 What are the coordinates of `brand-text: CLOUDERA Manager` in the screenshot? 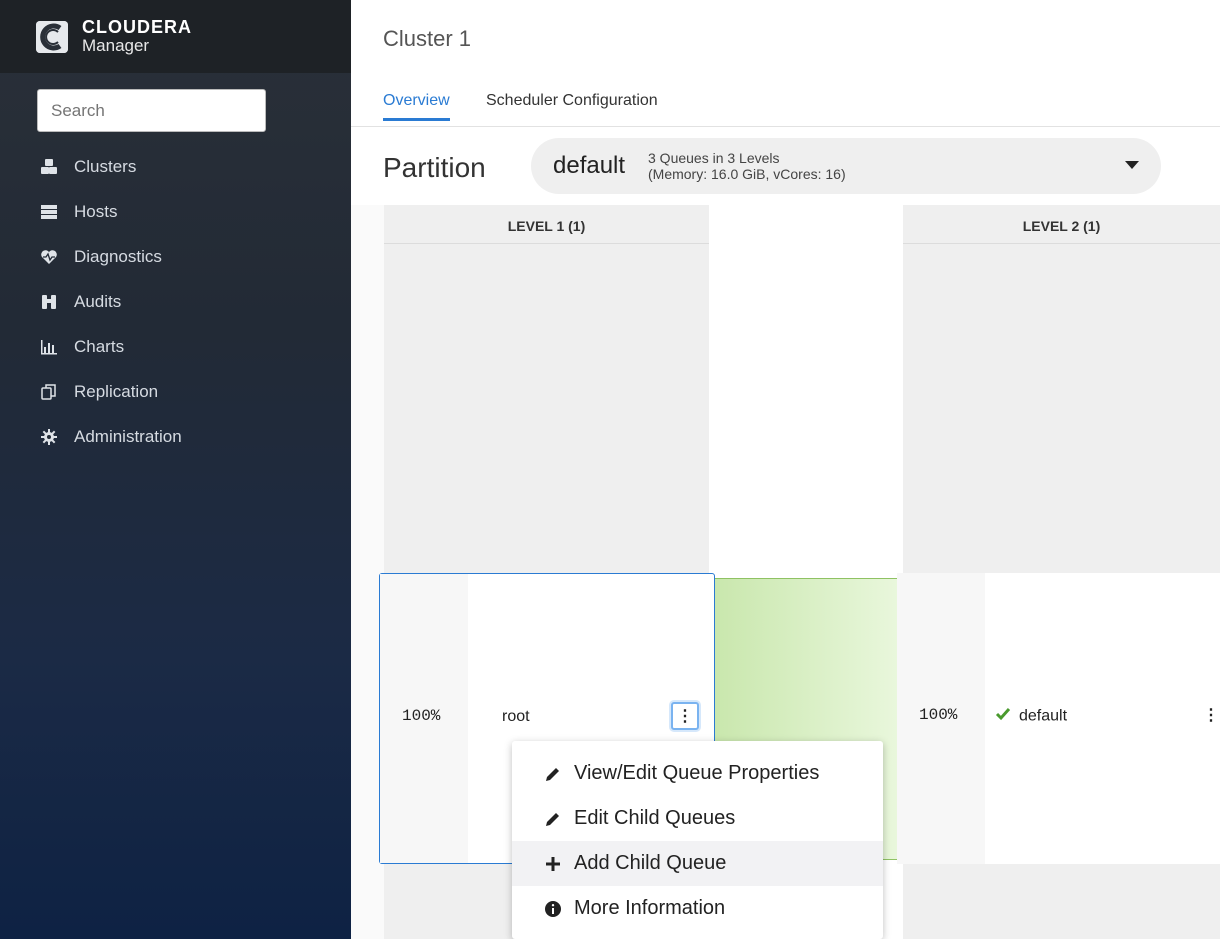 It's located at (137, 36).